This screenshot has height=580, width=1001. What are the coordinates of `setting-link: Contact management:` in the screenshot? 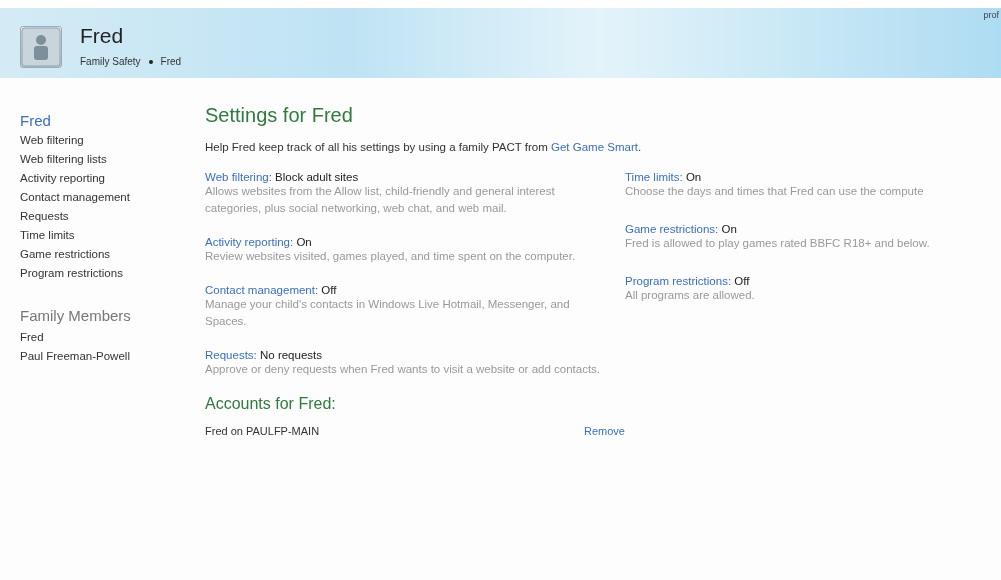 It's located at (262, 290).